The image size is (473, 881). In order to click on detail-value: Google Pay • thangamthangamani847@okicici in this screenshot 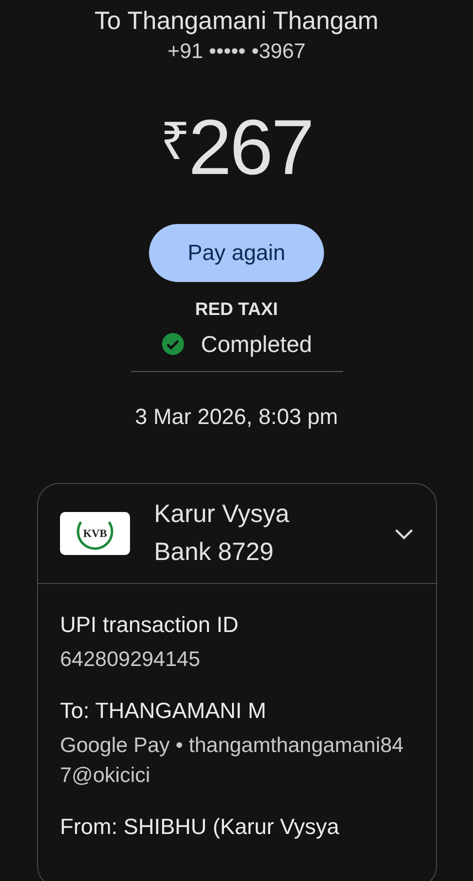, I will do `click(232, 761)`.